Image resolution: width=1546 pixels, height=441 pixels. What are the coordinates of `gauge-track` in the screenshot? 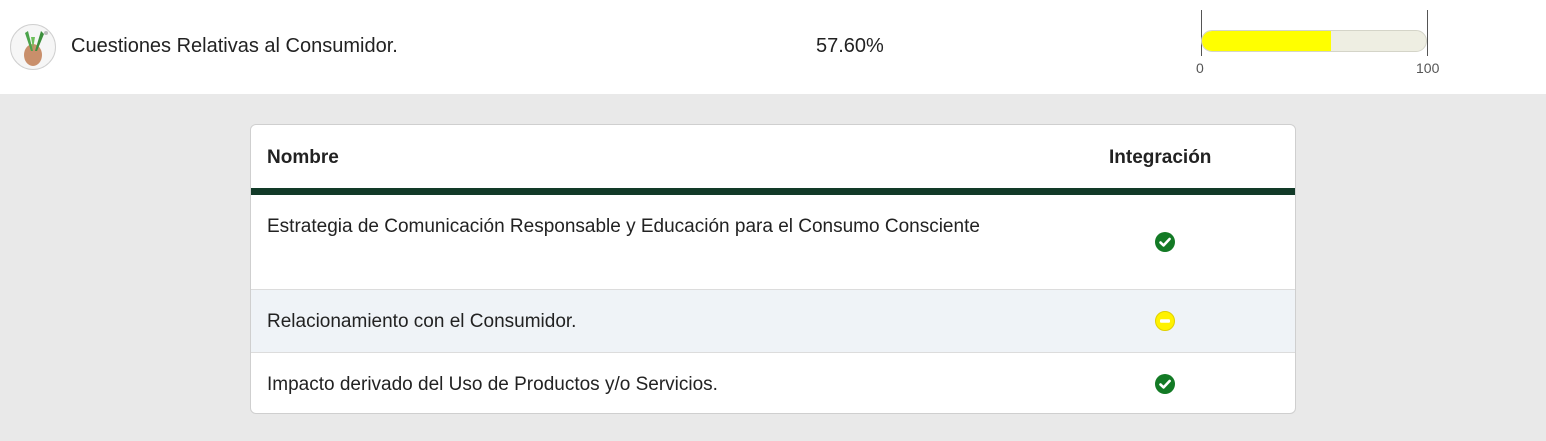 It's located at (1314, 41).